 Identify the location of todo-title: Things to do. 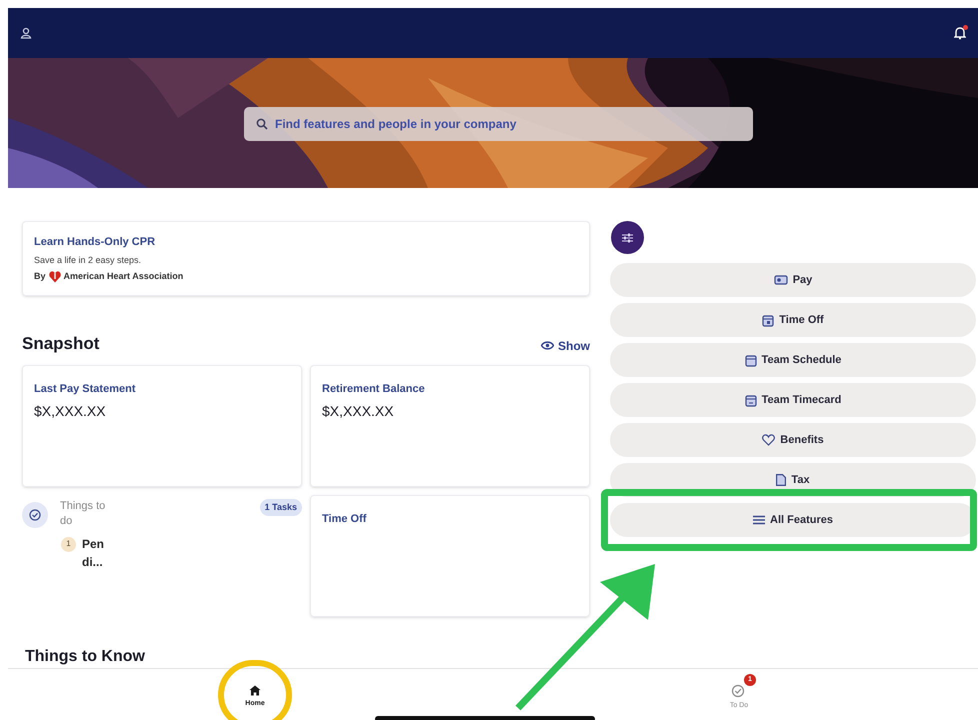
(83, 513).